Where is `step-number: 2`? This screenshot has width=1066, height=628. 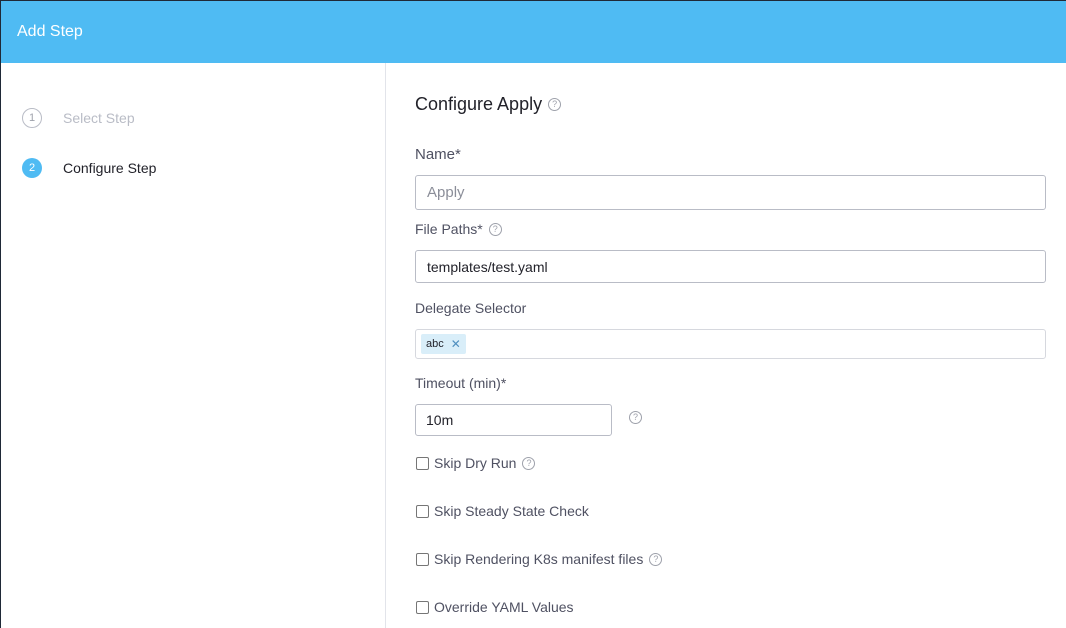
step-number: 2 is located at coordinates (32, 168).